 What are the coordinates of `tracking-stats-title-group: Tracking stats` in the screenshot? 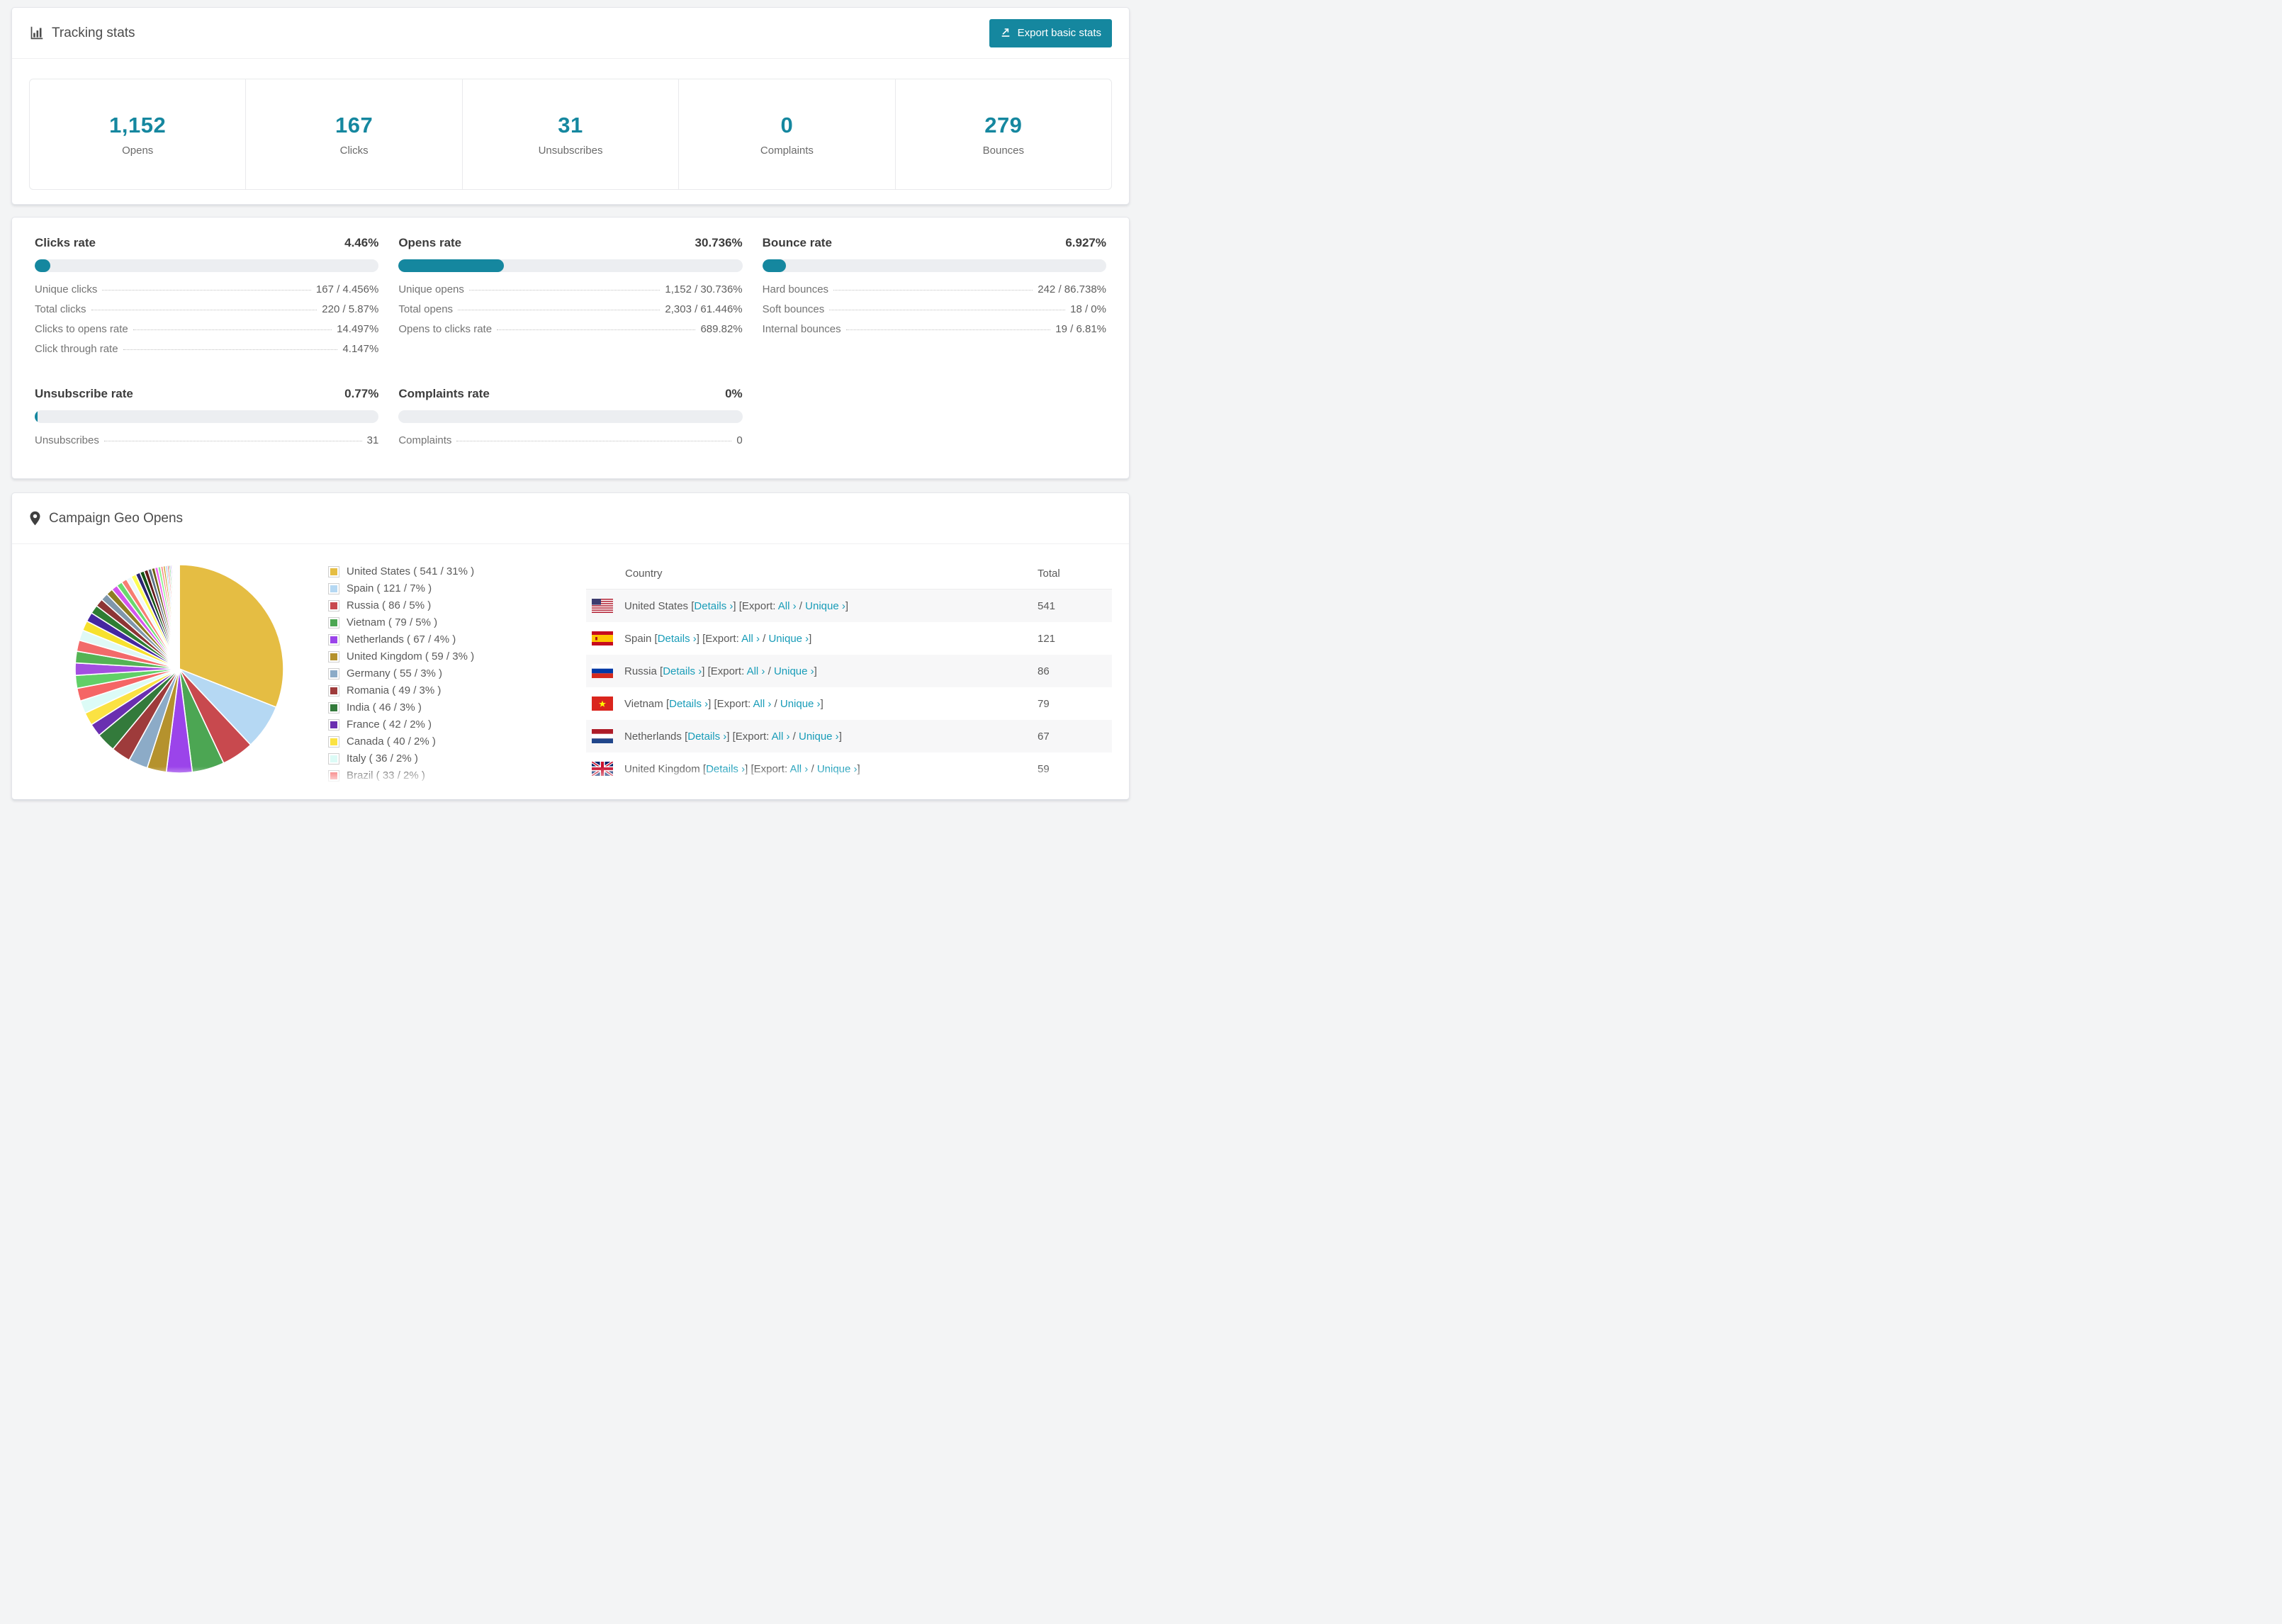 It's located at (82, 33).